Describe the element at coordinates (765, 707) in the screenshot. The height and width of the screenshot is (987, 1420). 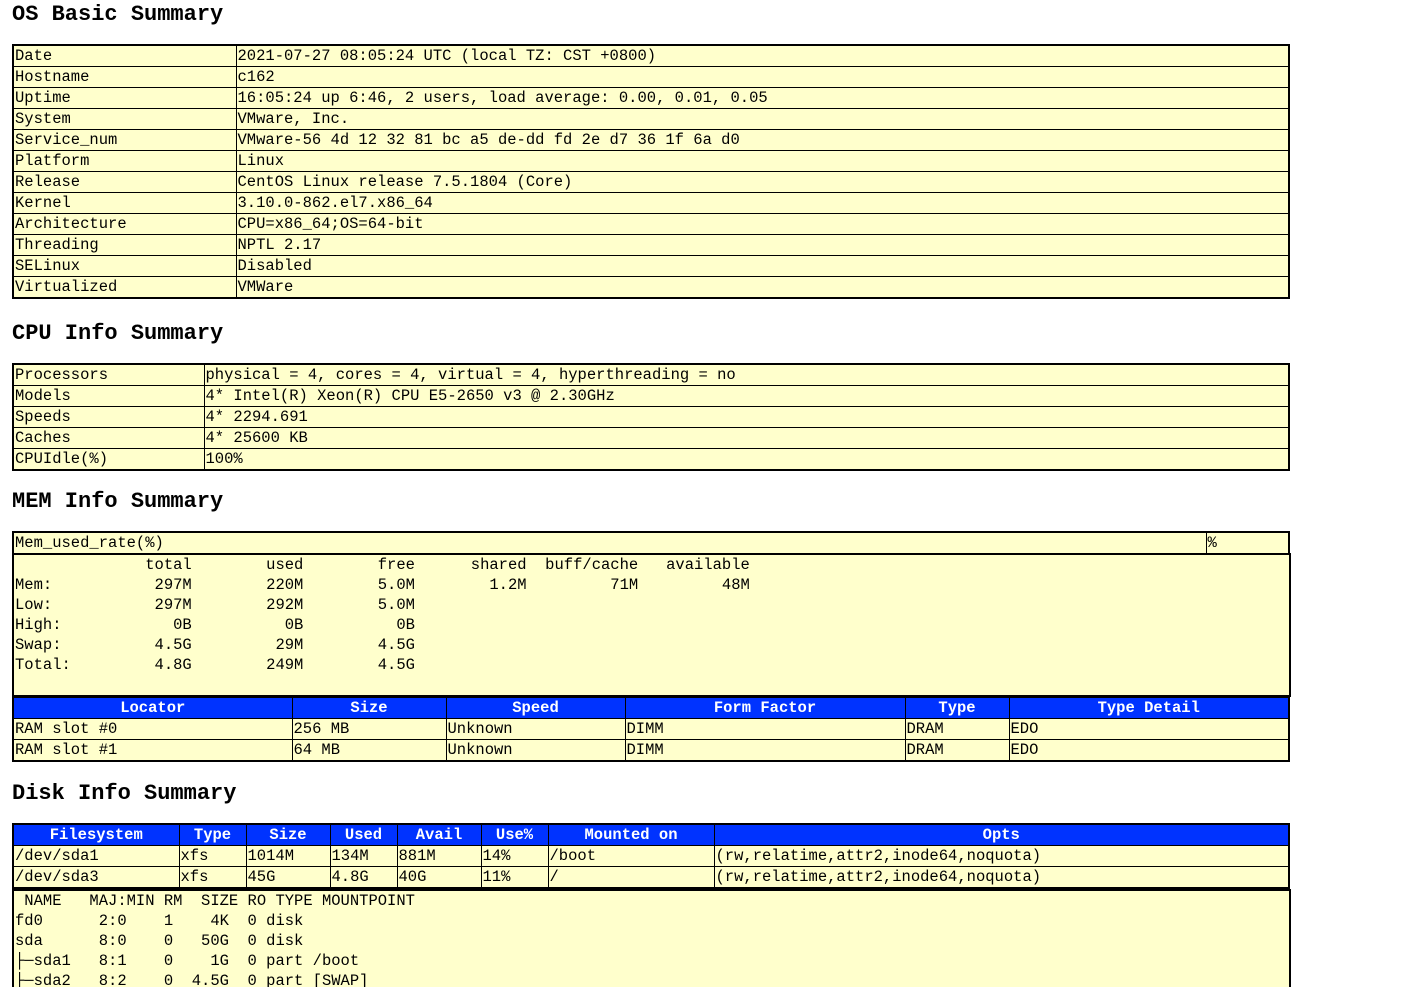
I see `mem-slots-column-header: Form Factor` at that location.